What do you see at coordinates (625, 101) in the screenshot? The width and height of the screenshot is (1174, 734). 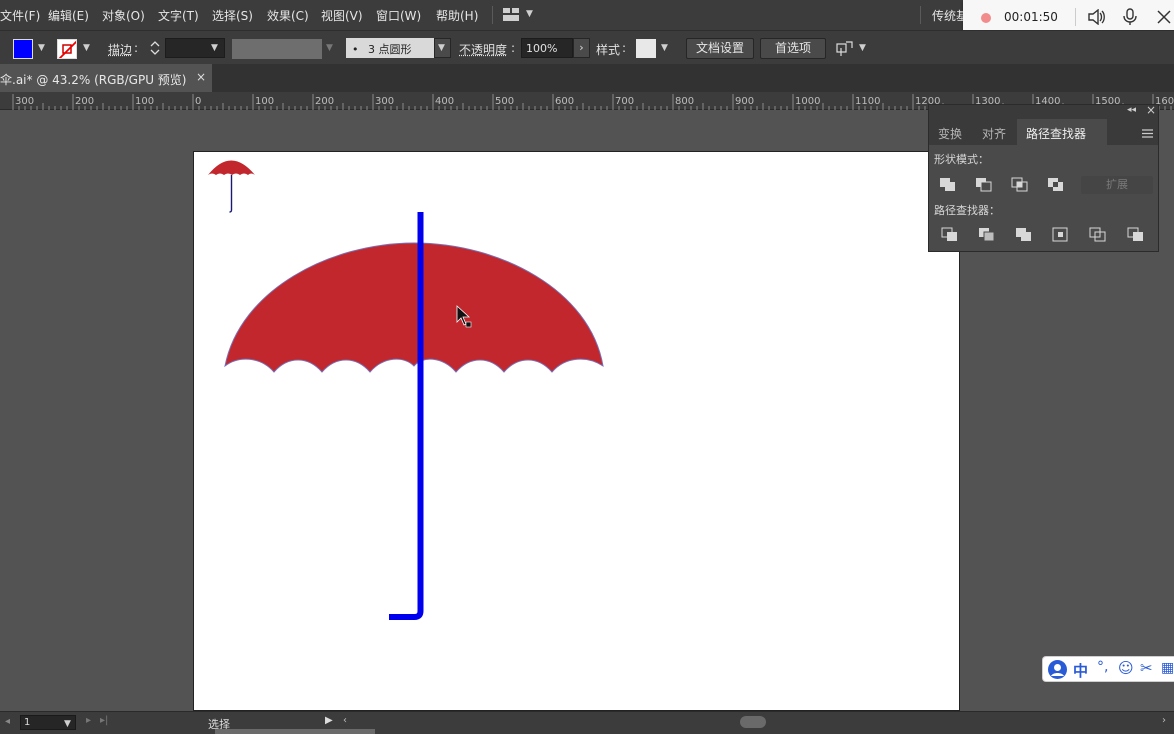 I see `ruler-tick-label: 700` at bounding box center [625, 101].